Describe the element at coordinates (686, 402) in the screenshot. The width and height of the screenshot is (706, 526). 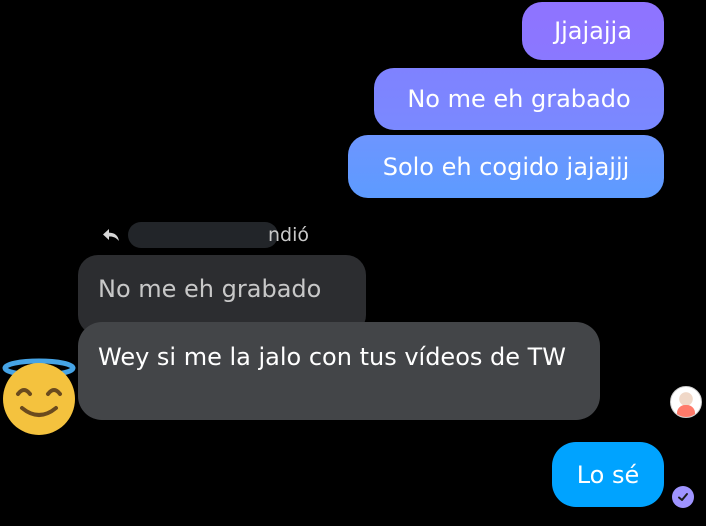
I see `avatar` at that location.